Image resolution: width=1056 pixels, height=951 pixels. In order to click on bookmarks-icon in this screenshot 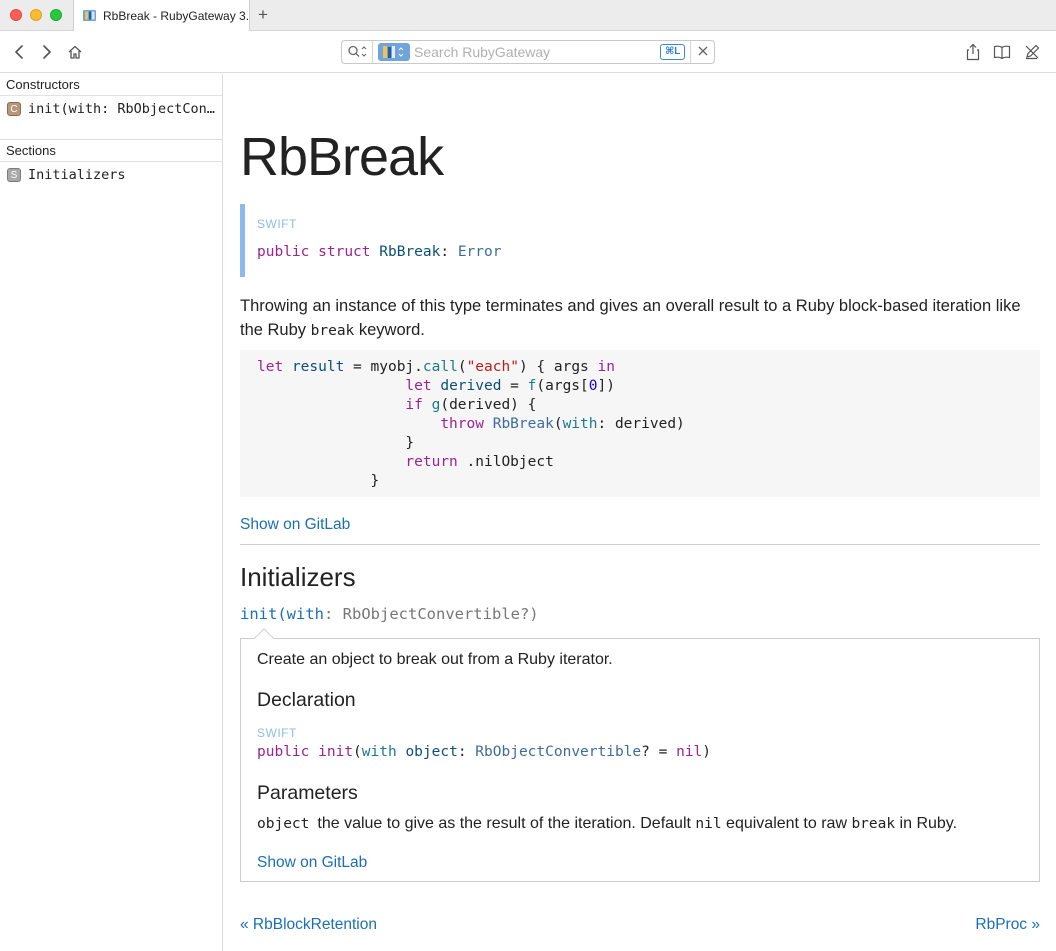, I will do `click(1002, 52)`.